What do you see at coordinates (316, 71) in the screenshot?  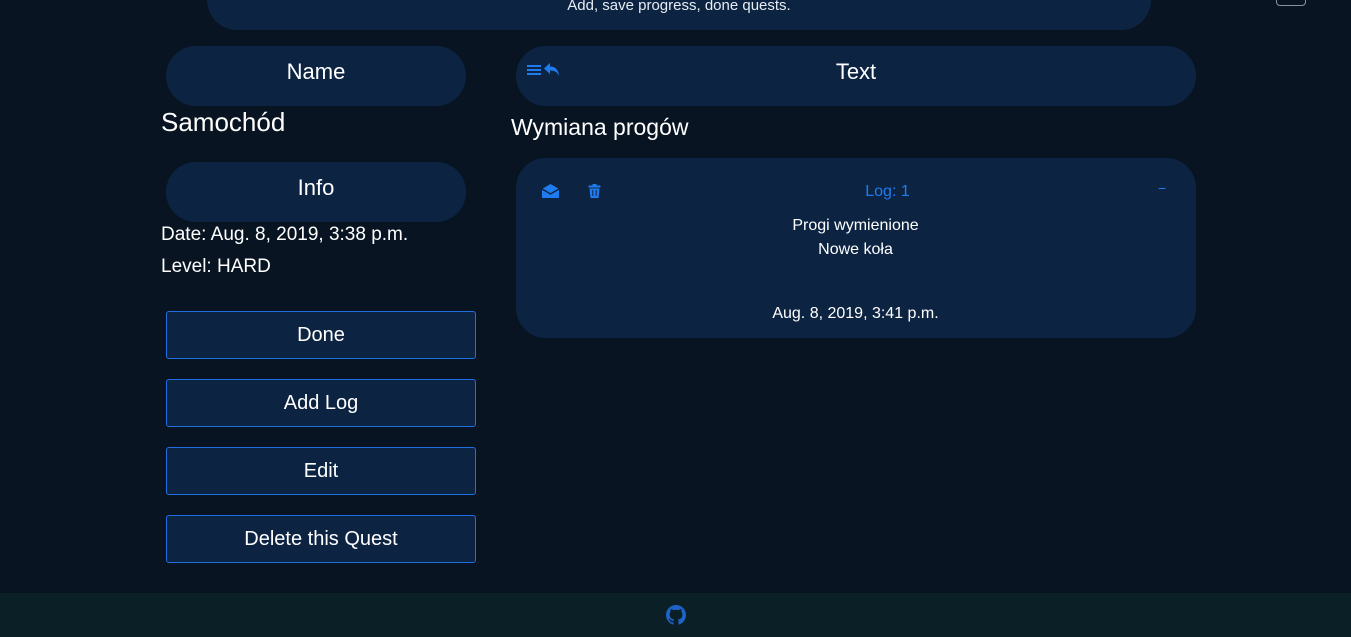 I see `name-header-label: Name` at bounding box center [316, 71].